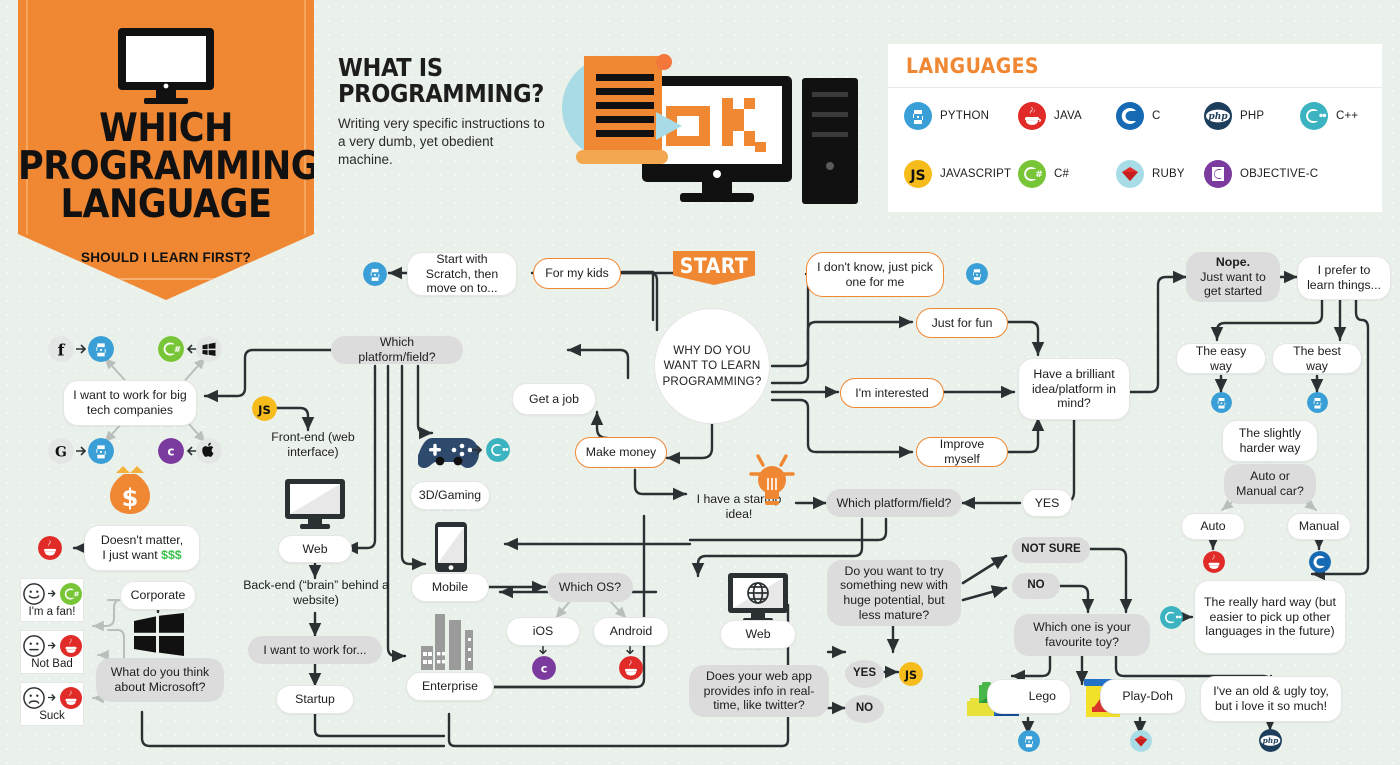  What do you see at coordinates (758, 634) in the screenshot?
I see `node-web-right: Web` at bounding box center [758, 634].